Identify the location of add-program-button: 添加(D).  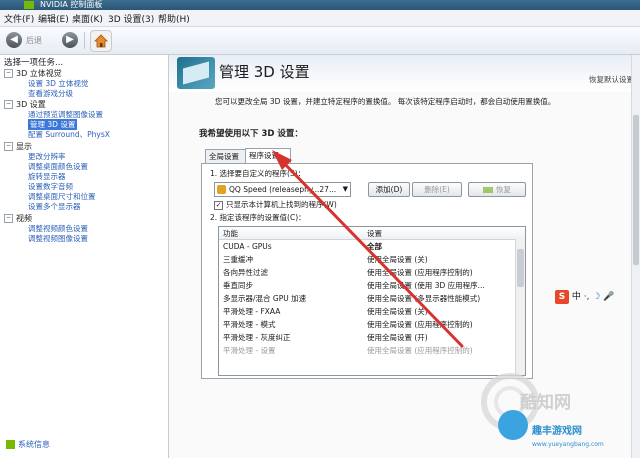
(389, 189).